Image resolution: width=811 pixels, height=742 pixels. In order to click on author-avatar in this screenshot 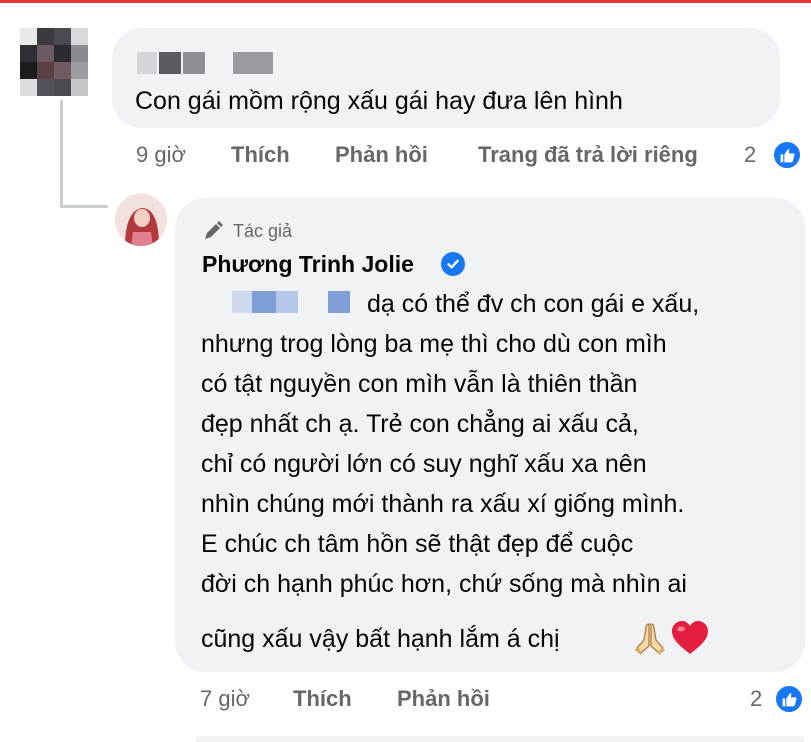, I will do `click(141, 220)`.